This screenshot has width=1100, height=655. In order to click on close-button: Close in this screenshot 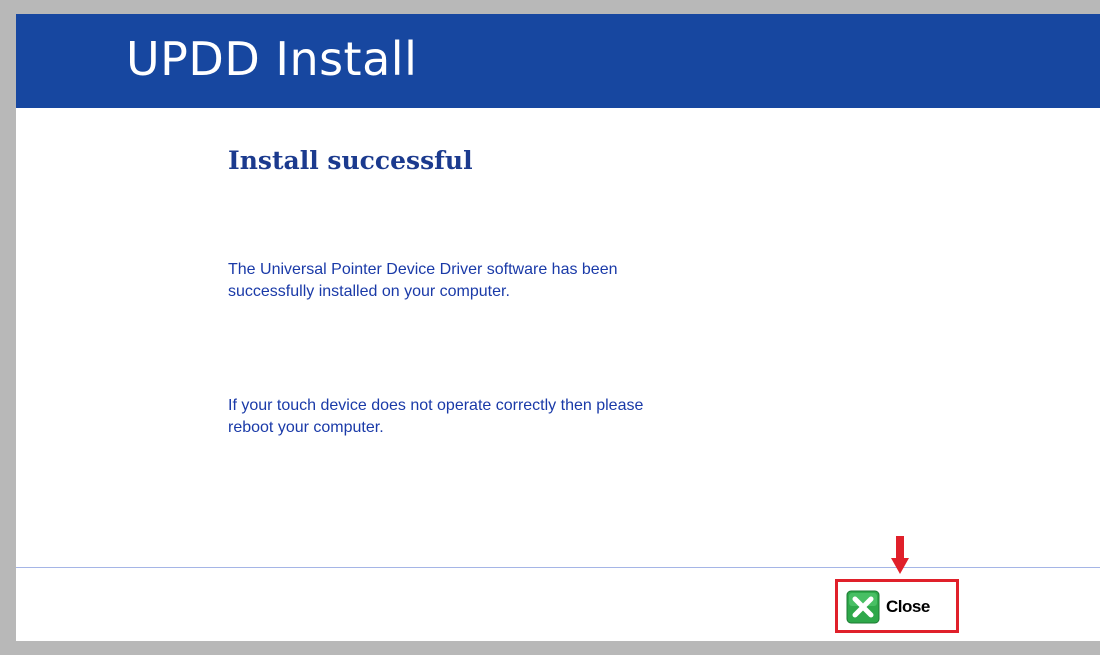, I will do `click(897, 606)`.